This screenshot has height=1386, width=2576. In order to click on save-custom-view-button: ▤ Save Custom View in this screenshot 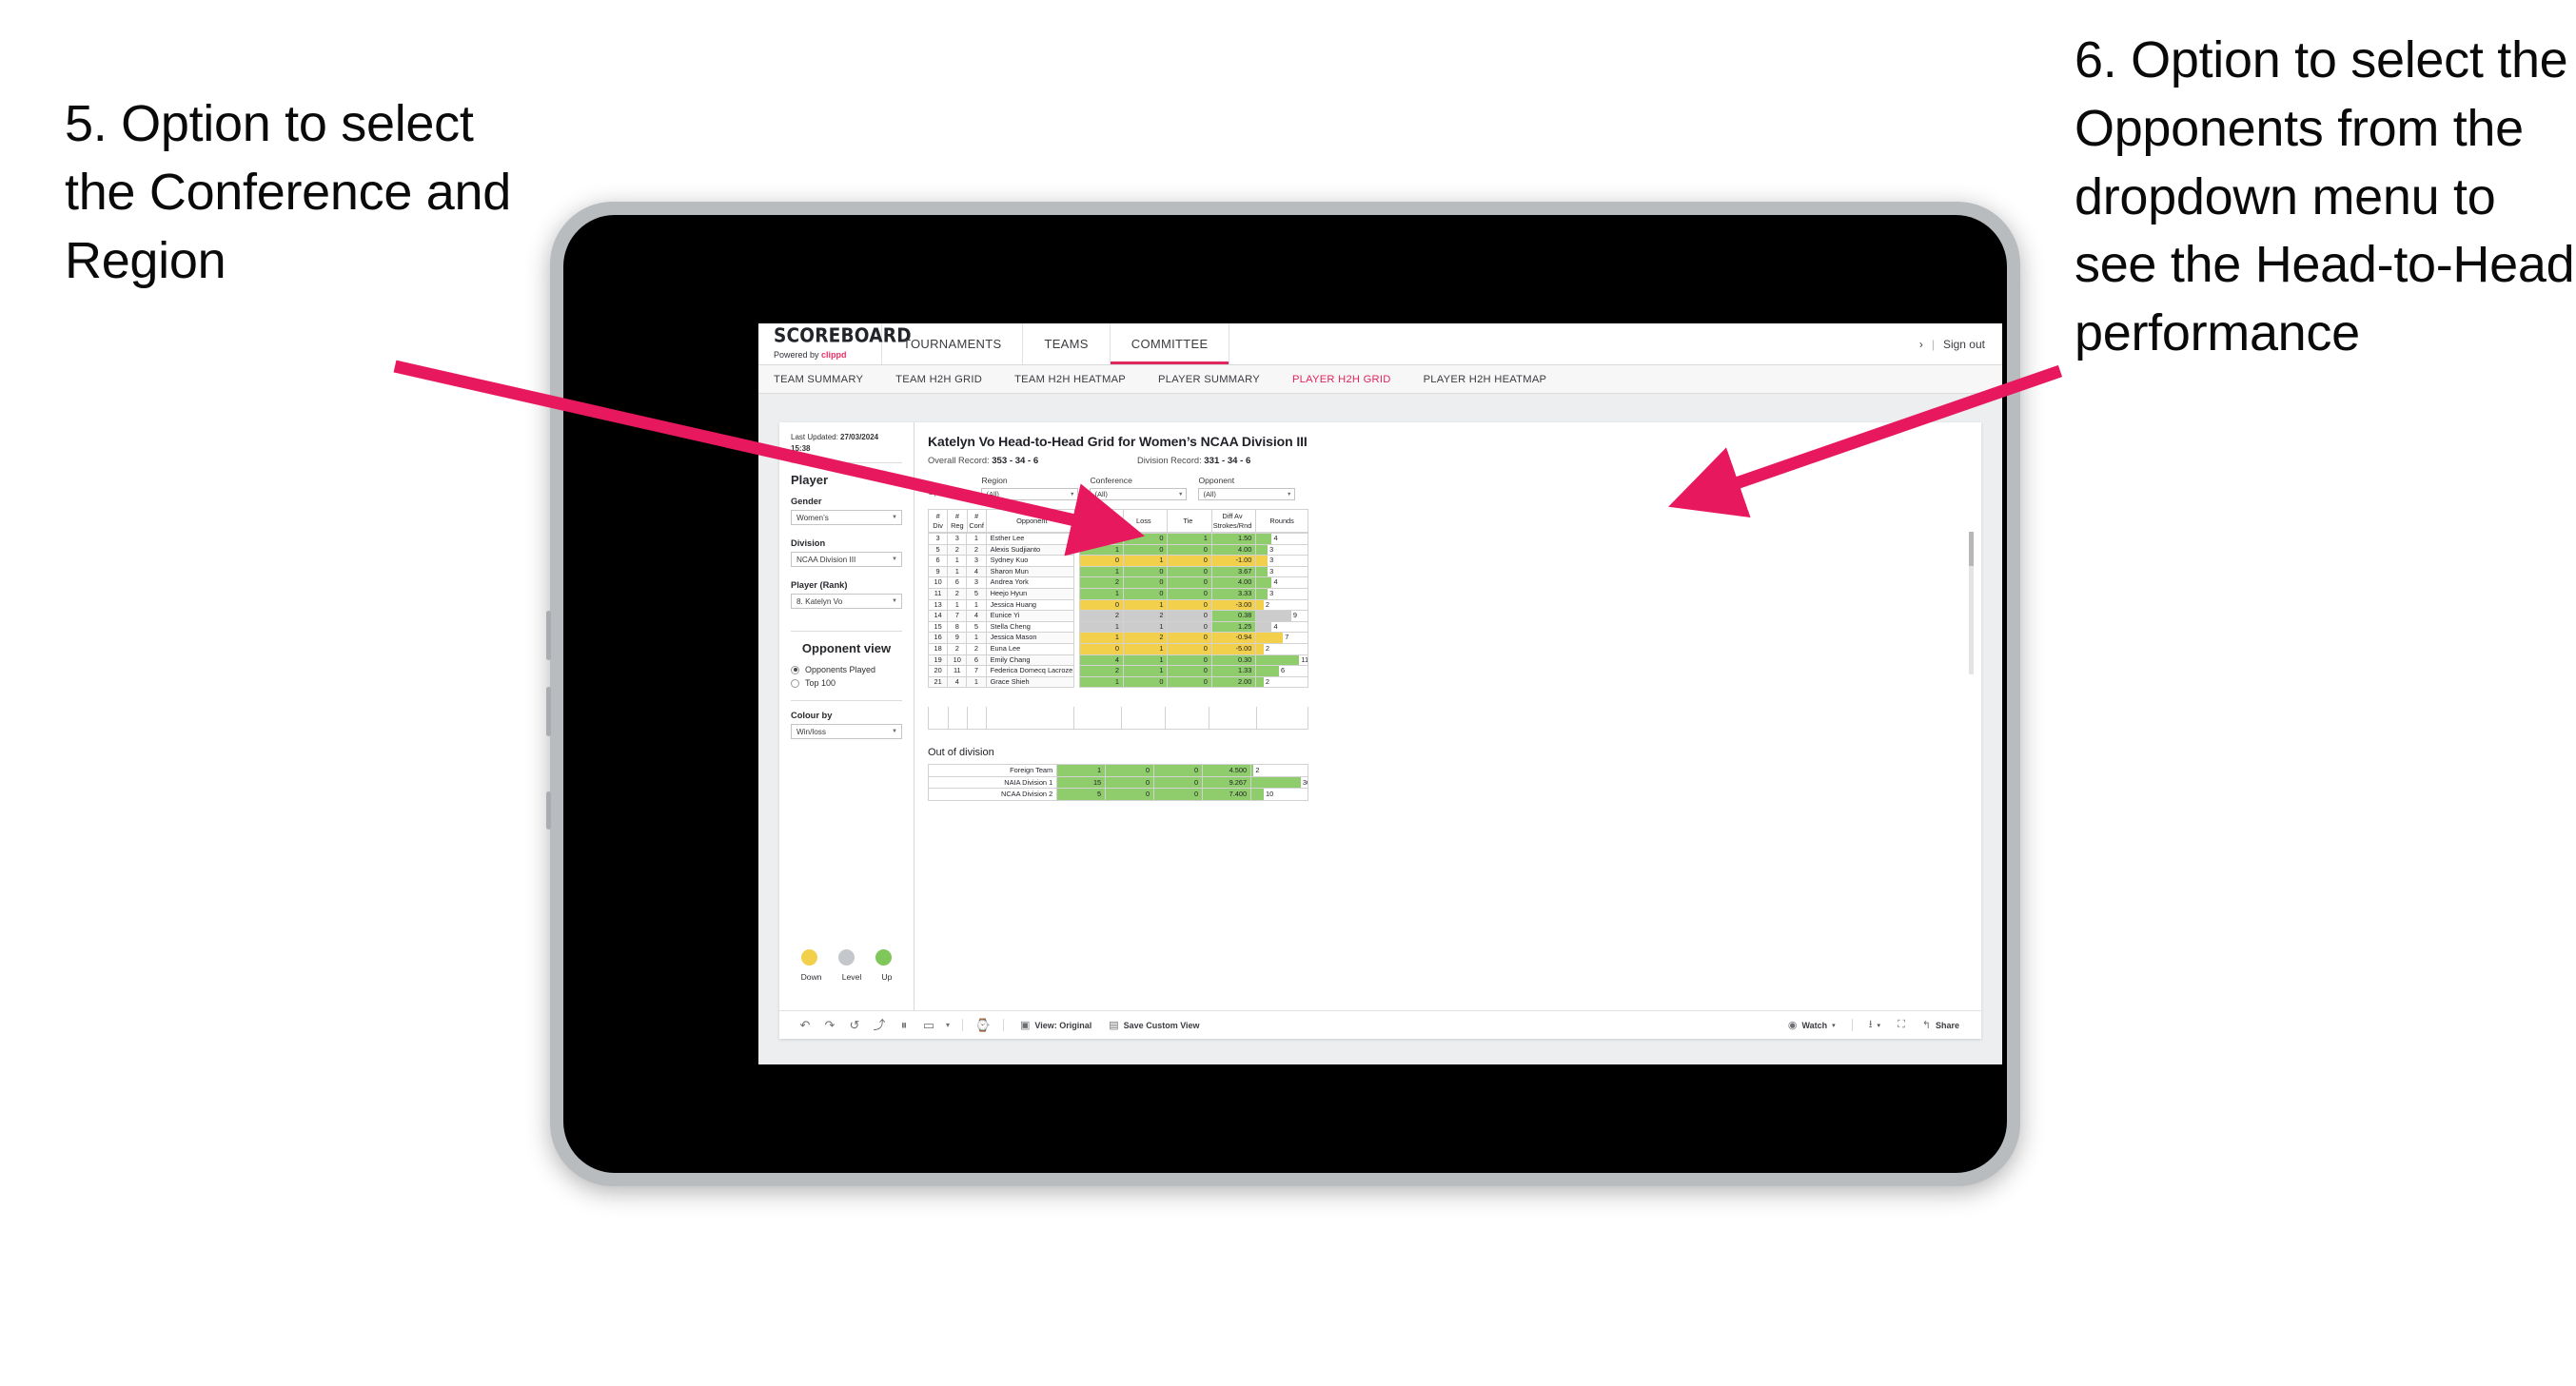, I will do `click(1154, 1025)`.